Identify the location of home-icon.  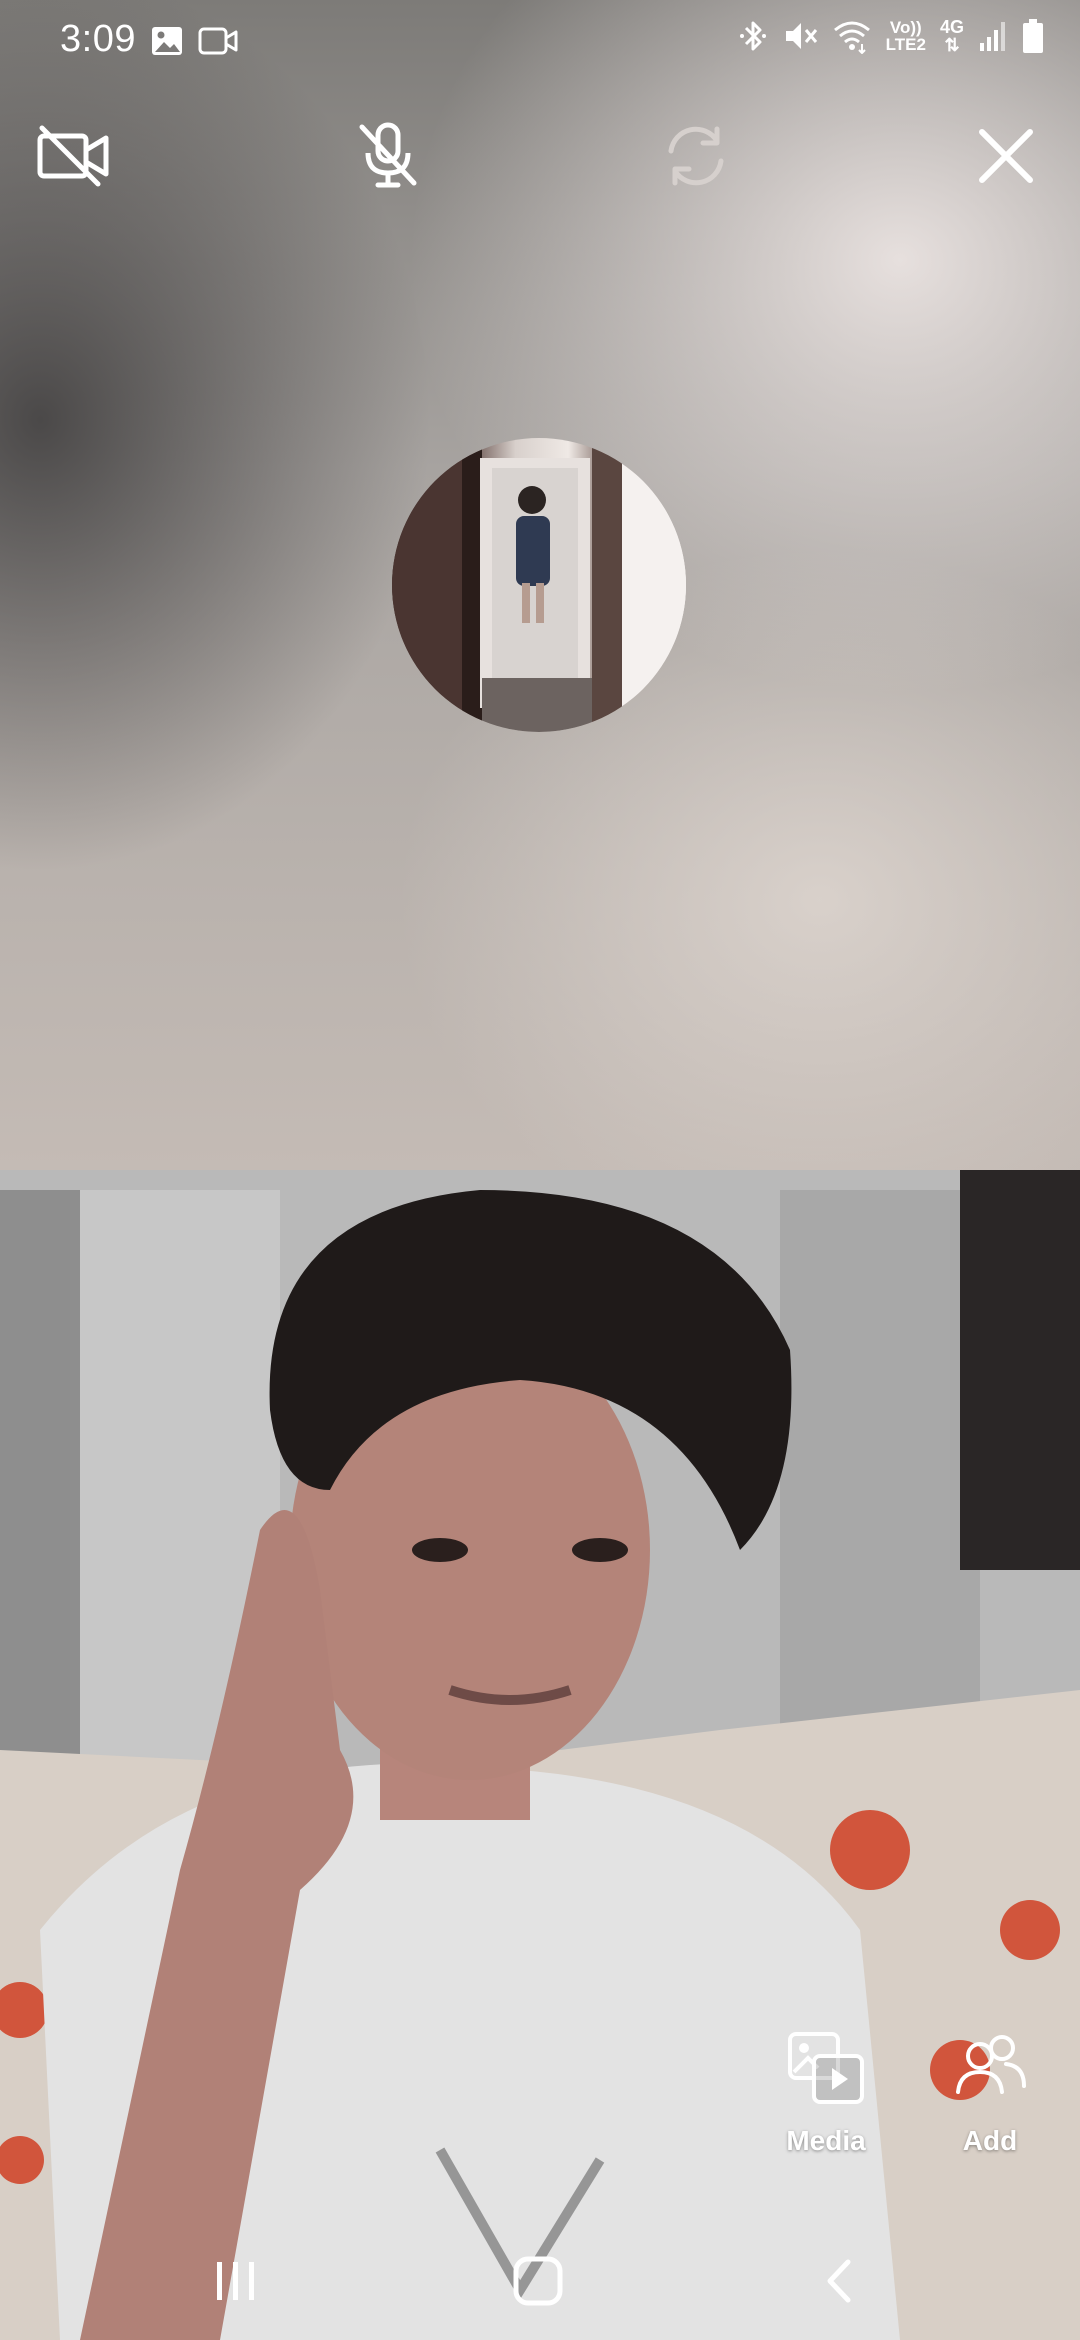
(538, 2283).